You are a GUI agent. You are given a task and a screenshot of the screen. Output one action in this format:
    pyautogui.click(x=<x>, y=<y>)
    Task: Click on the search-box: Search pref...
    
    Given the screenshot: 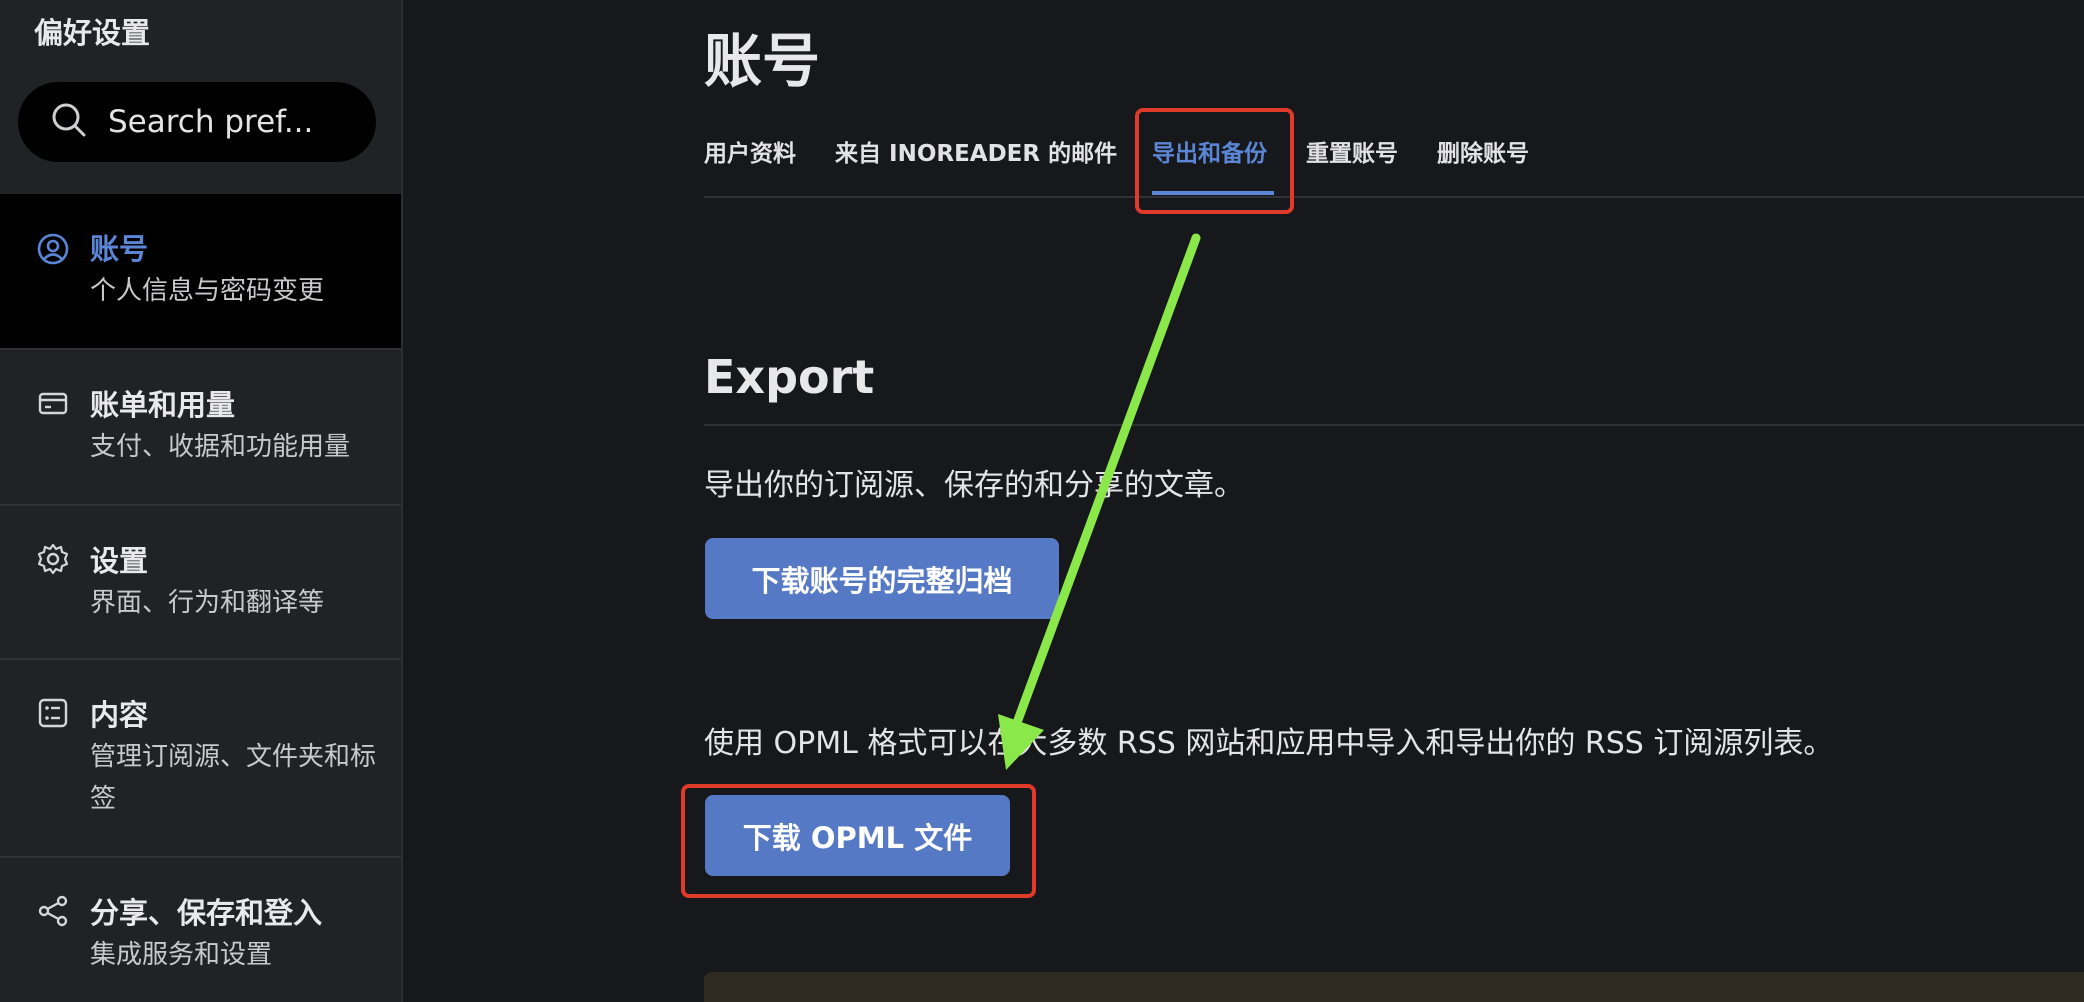 What is the action you would take?
    pyautogui.click(x=197, y=122)
    